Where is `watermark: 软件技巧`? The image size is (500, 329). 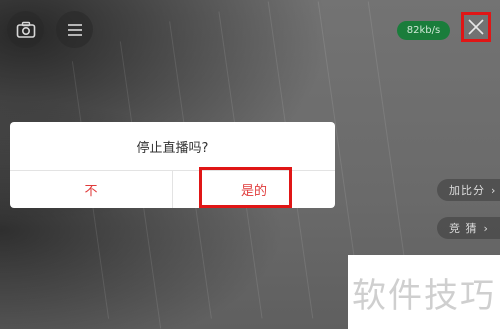 watermark: 软件技巧 is located at coordinates (424, 292).